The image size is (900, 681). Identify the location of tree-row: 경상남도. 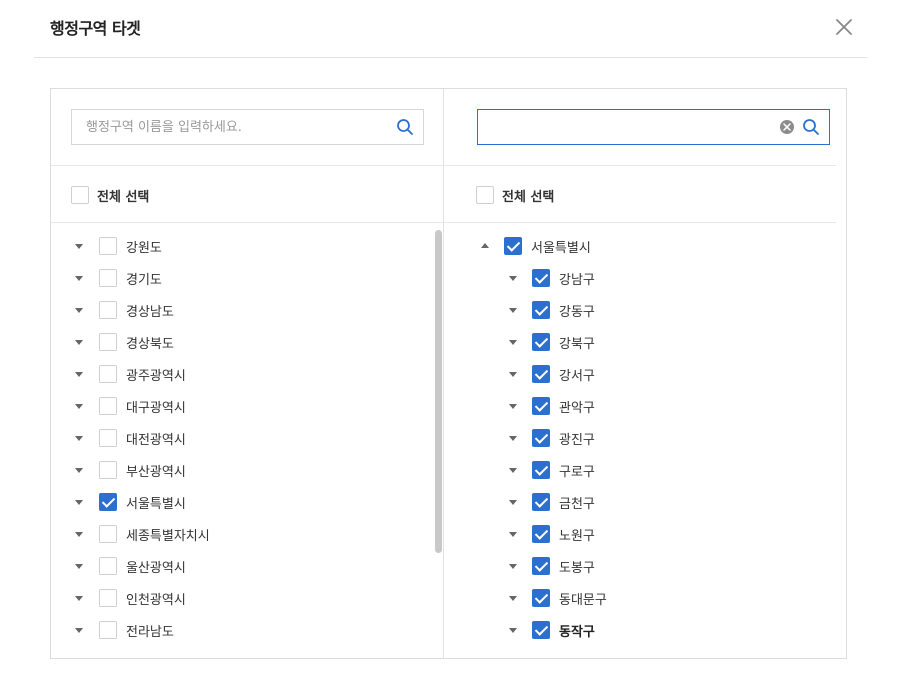
(247, 310).